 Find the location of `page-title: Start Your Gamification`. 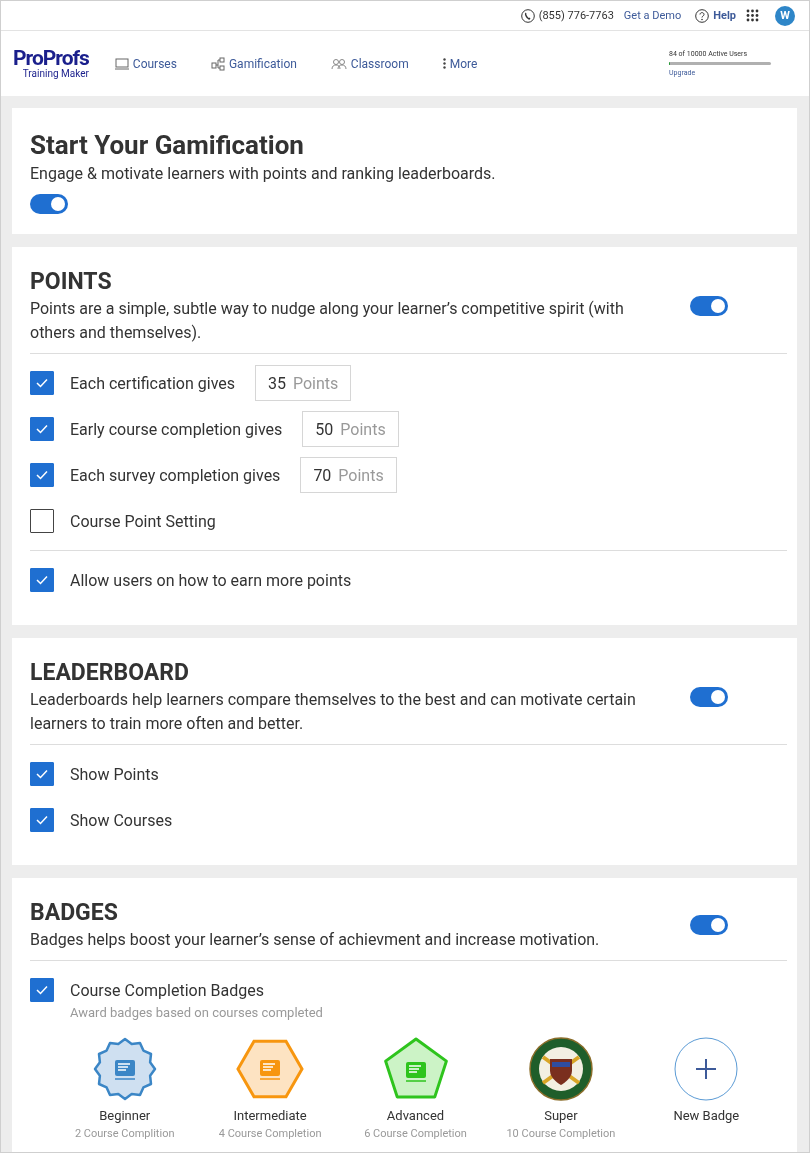

page-title: Start Your Gamification is located at coordinates (167, 145).